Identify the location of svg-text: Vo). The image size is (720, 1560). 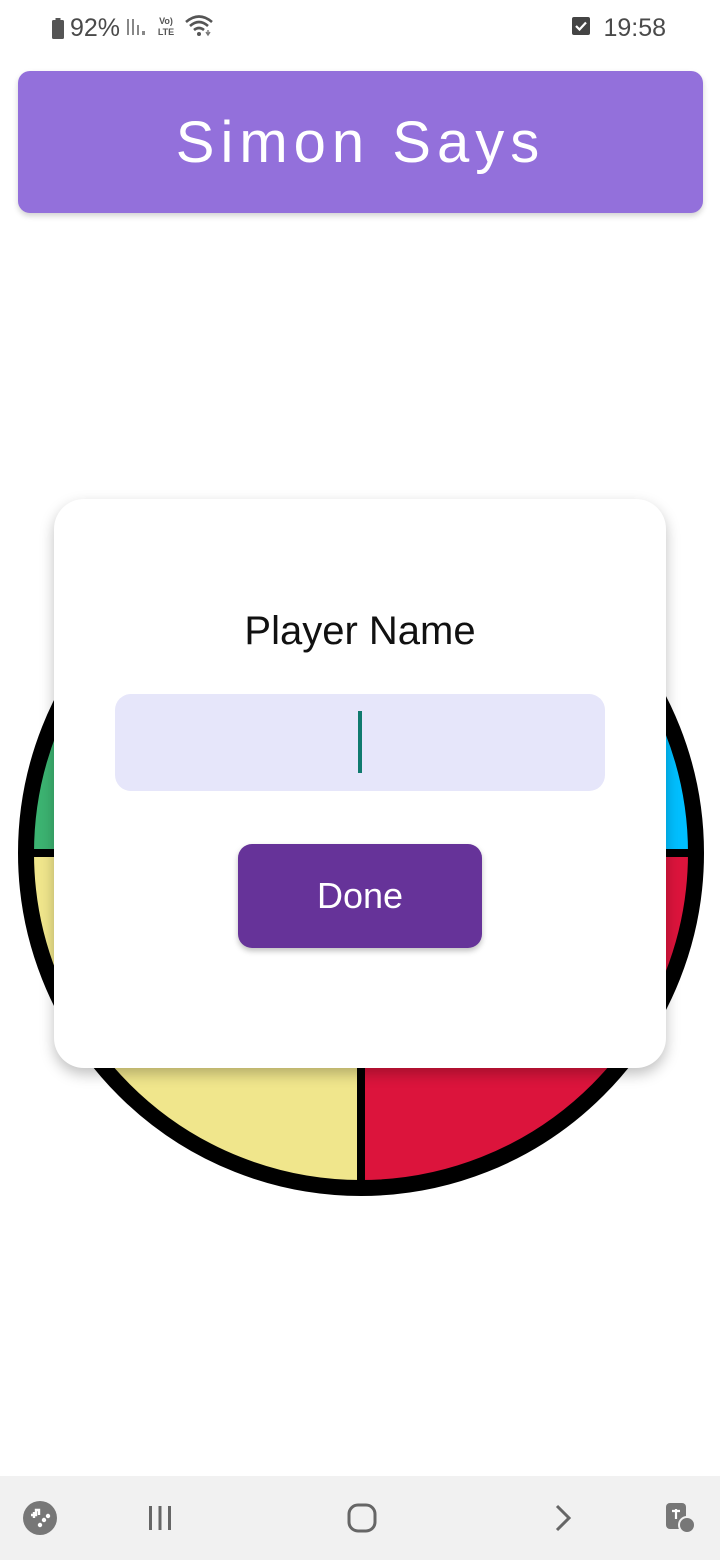
(166, 21).